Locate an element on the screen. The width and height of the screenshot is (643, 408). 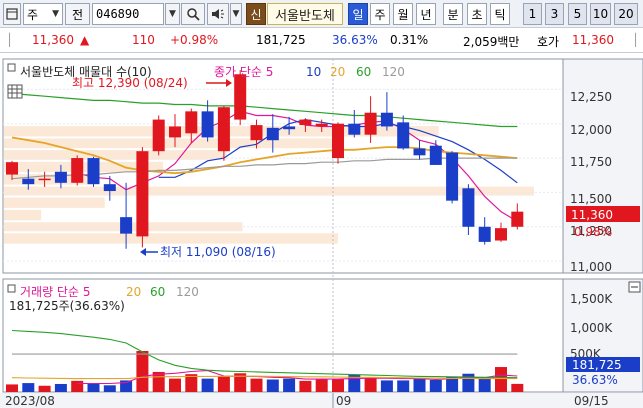
interval-20-button: 20 is located at coordinates (626, 14).